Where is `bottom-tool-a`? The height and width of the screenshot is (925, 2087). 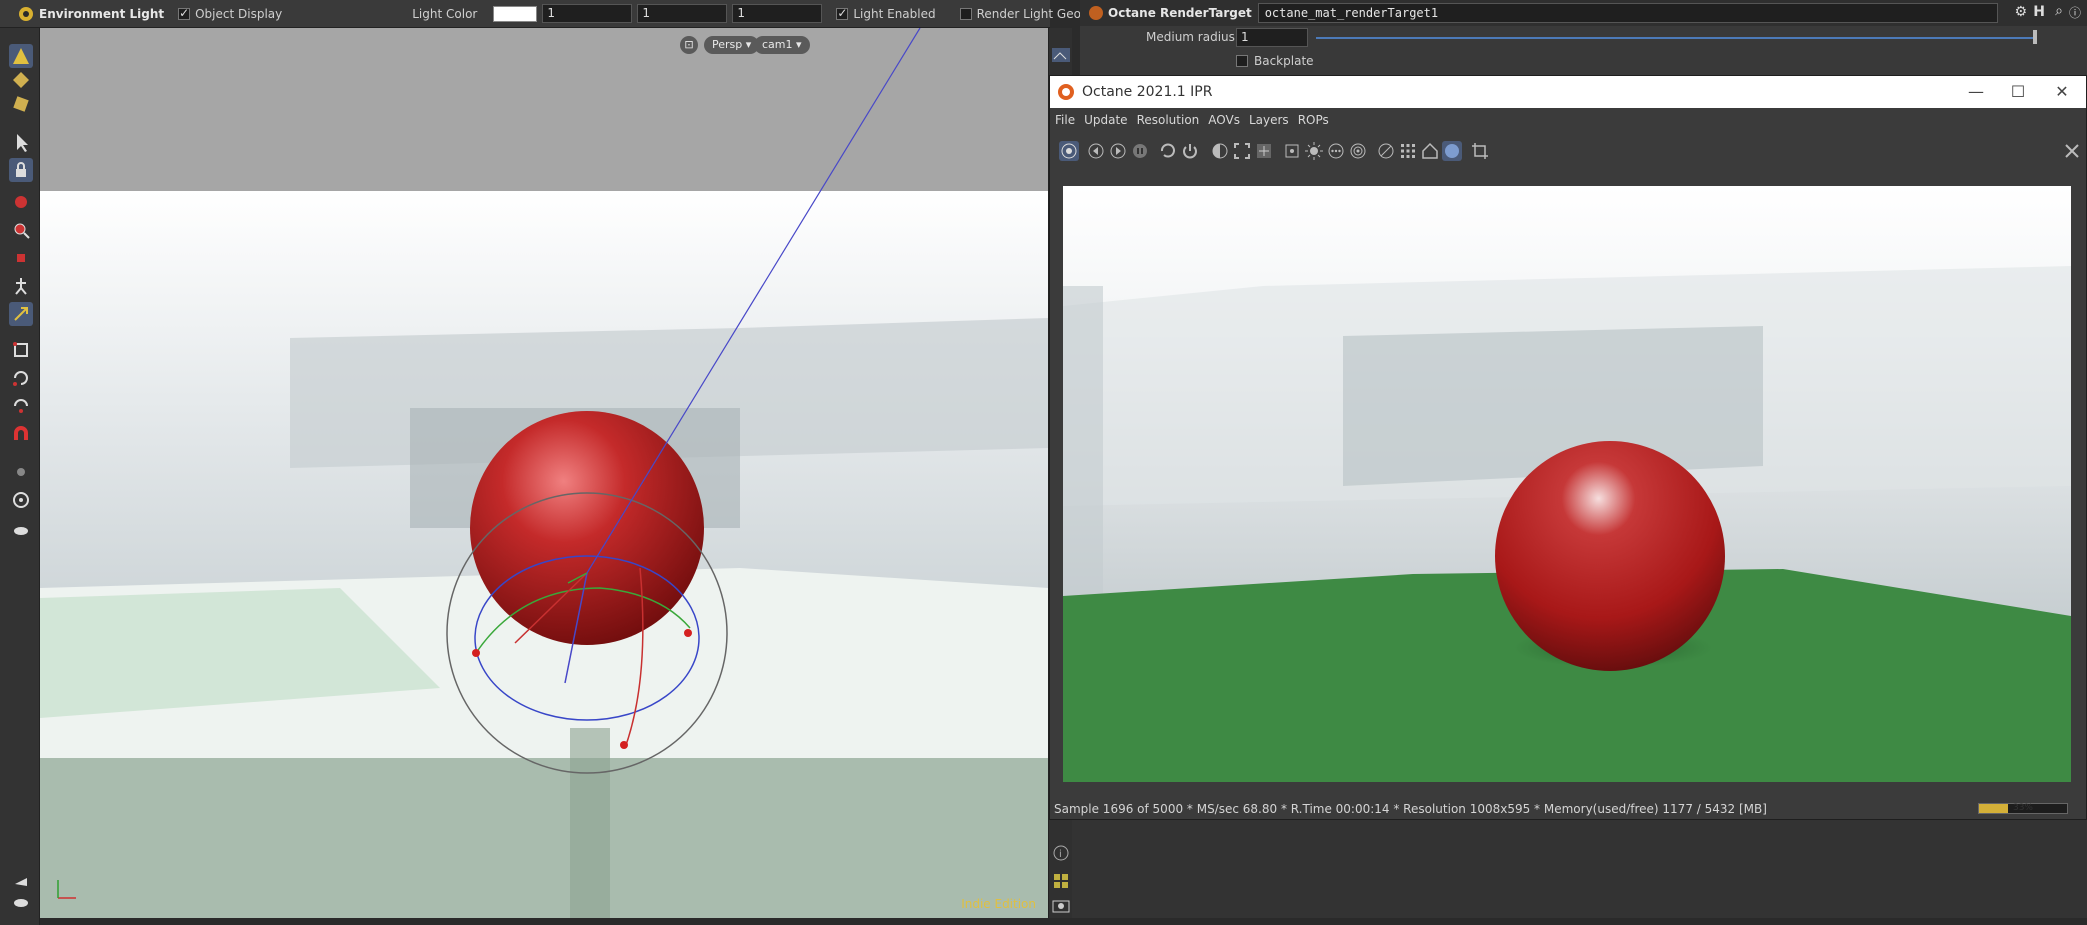
bottom-tool-a is located at coordinates (21, 880).